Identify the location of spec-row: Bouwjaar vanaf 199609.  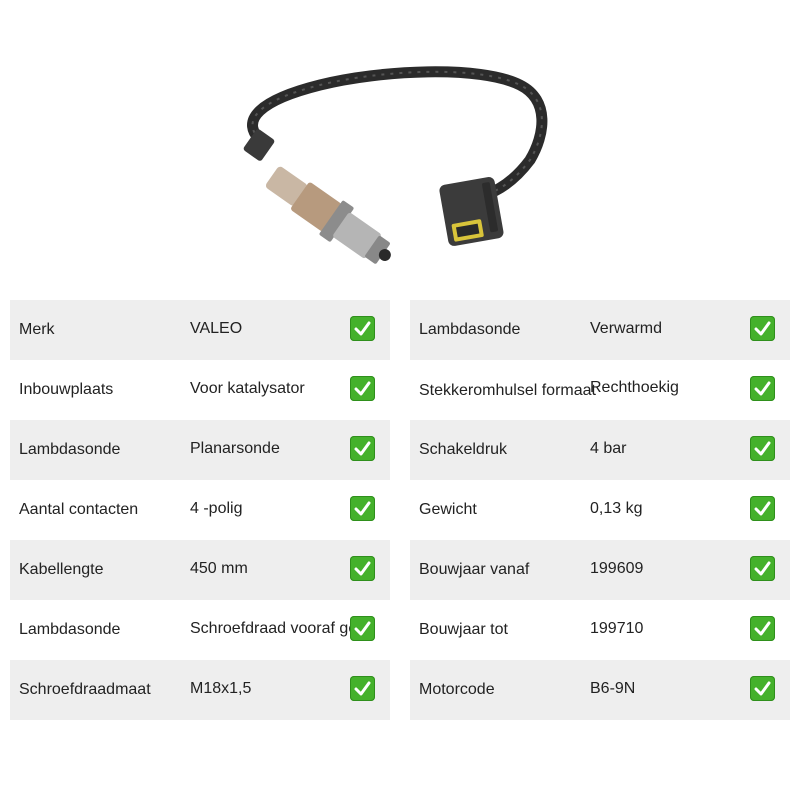
(600, 570).